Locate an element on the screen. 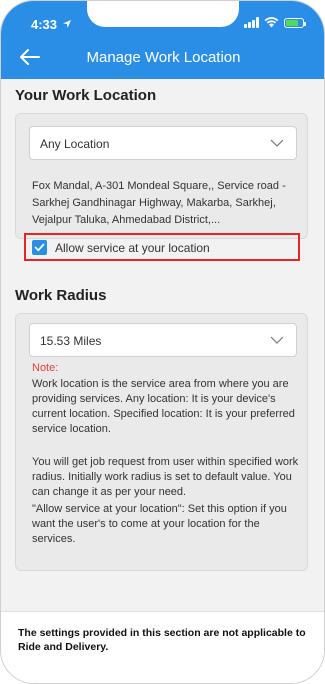  device-notch is located at coordinates (163, 14).